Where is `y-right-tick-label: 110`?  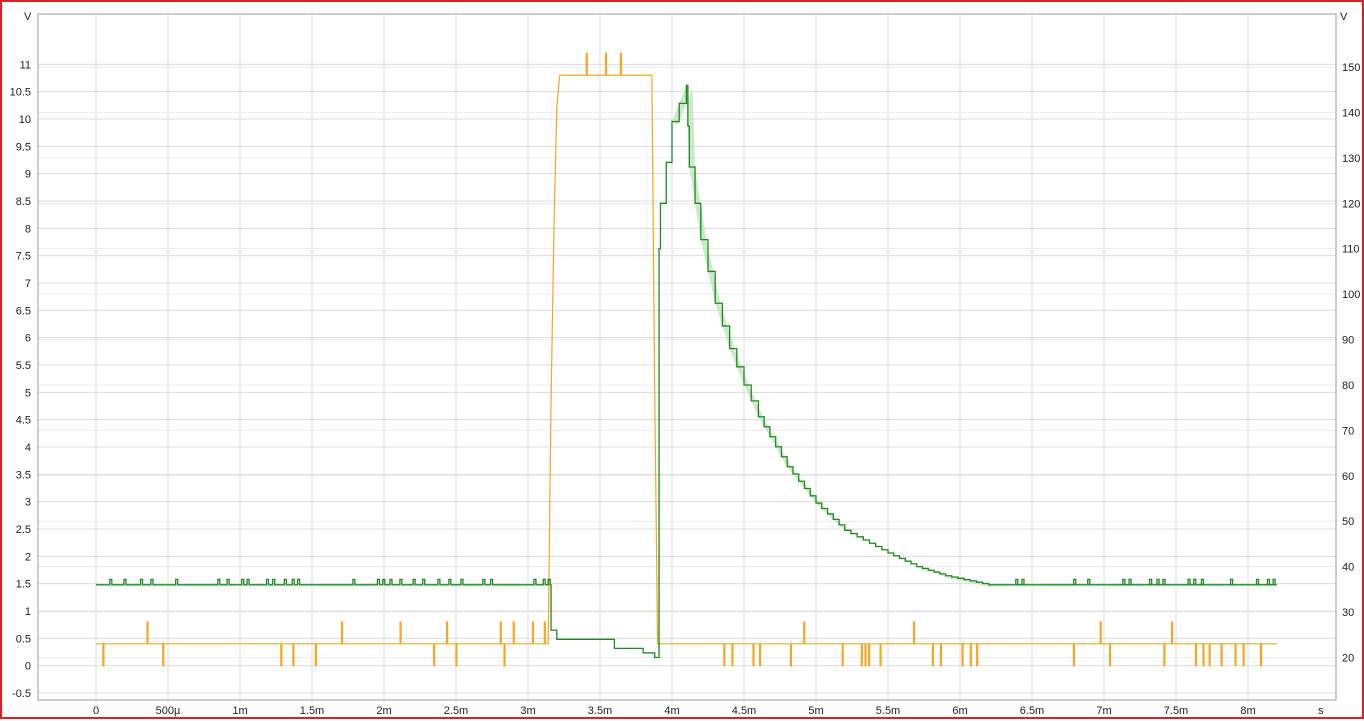 y-right-tick-label: 110 is located at coordinates (1351, 250).